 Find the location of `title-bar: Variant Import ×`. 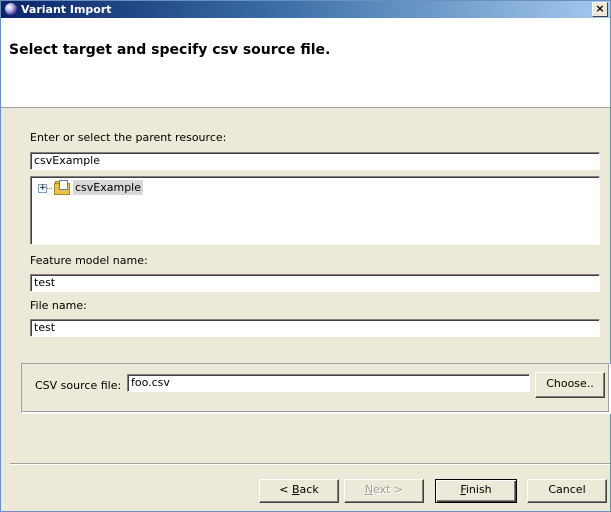

title-bar: Variant Import × is located at coordinates (305, 9).